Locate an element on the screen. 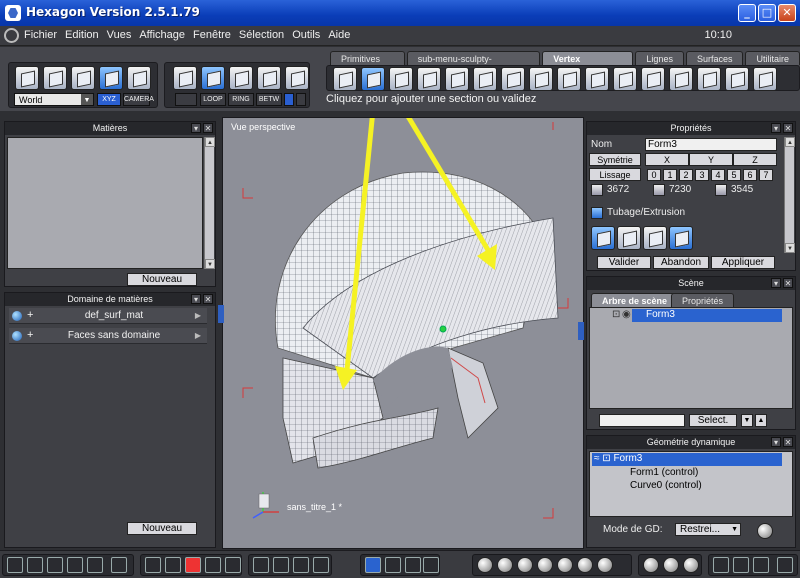  select-point-icon is located at coordinates (185, 78).